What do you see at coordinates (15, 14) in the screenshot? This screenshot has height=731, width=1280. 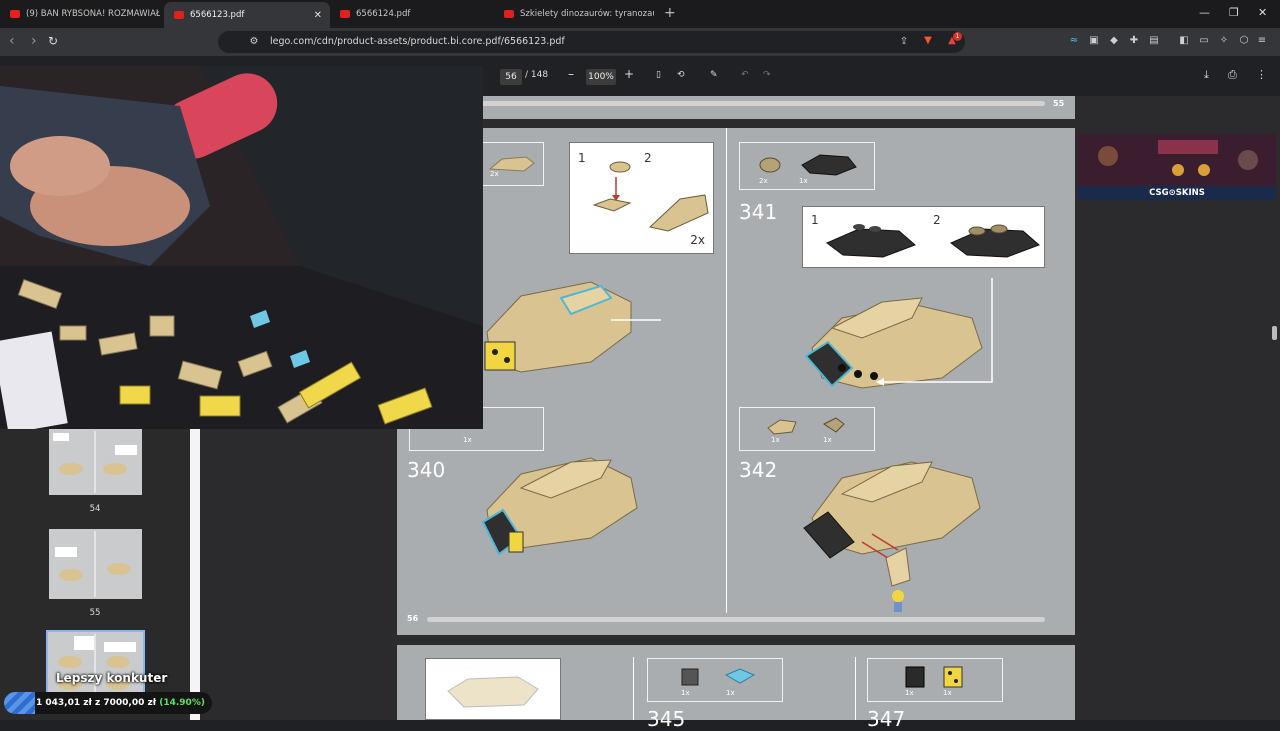 I see `youtube-icon` at bounding box center [15, 14].